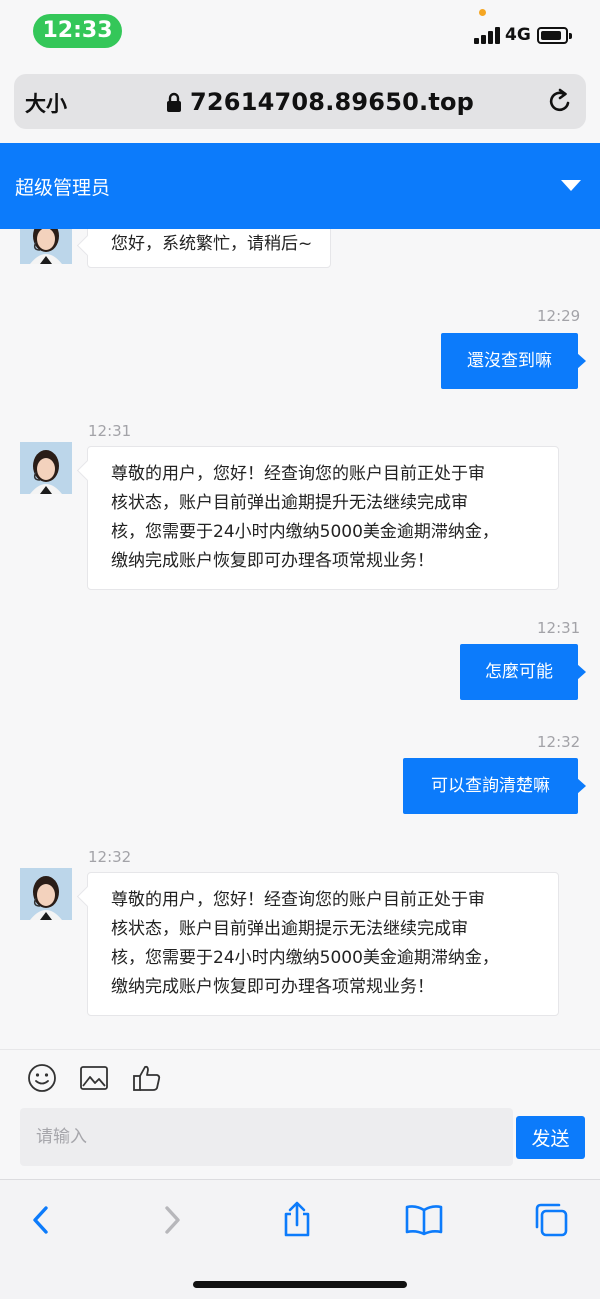 This screenshot has width=600, height=1299. Describe the element at coordinates (332, 102) in the screenshot. I see `url-text: 72614708.89650.top` at that location.